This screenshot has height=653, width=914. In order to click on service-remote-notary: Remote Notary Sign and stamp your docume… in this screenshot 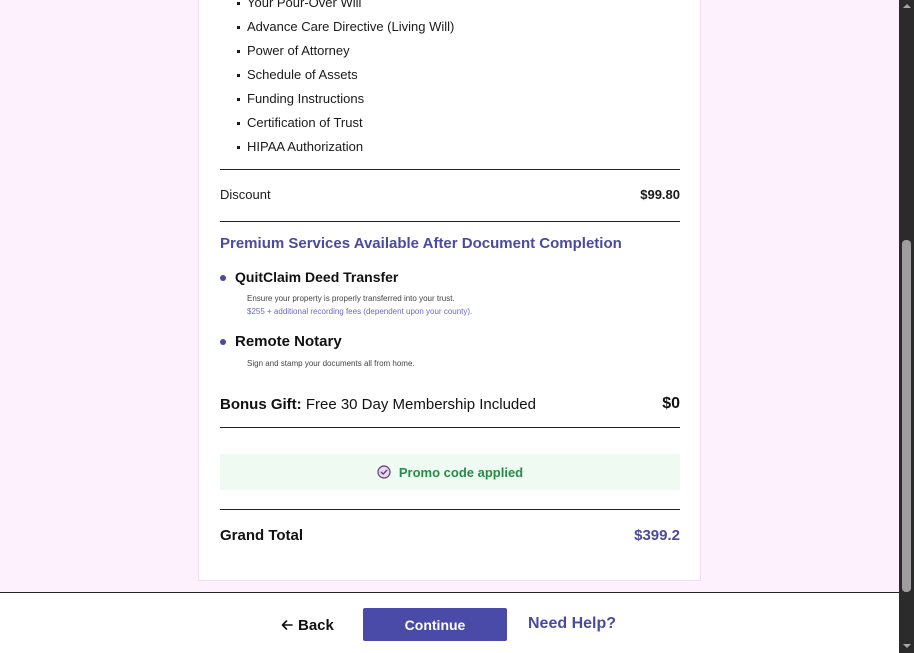, I will do `click(450, 353)`.